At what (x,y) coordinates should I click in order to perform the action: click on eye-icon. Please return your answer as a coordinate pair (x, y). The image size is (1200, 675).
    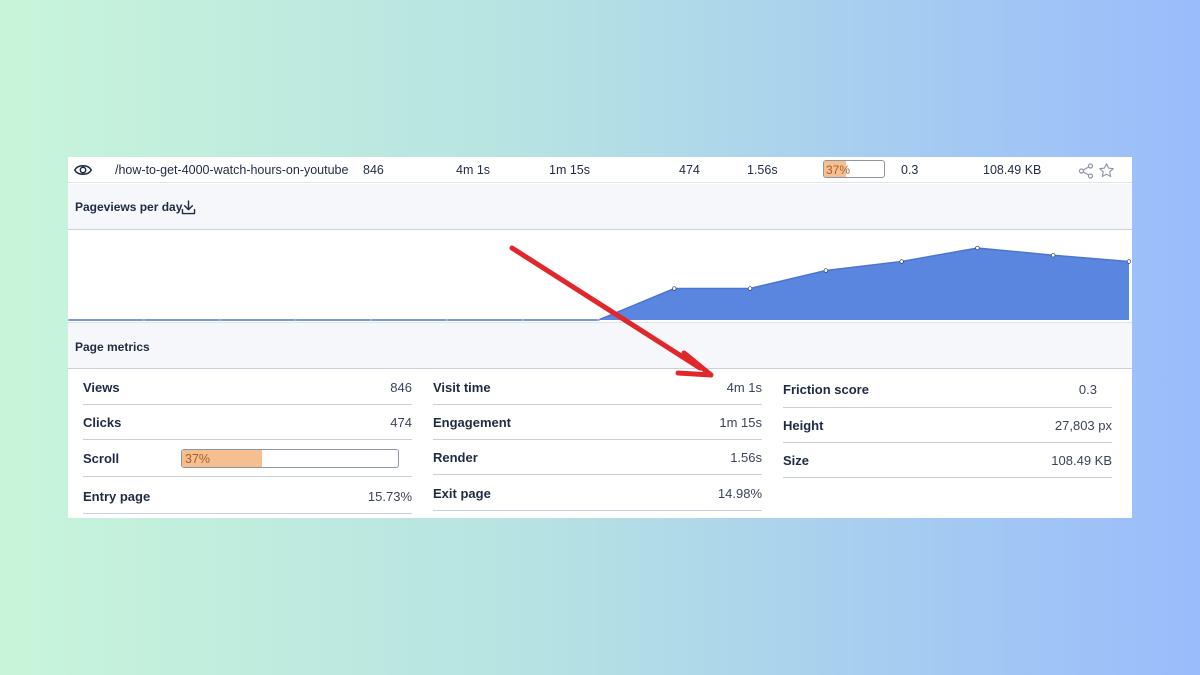
    Looking at the image, I should click on (83, 170).